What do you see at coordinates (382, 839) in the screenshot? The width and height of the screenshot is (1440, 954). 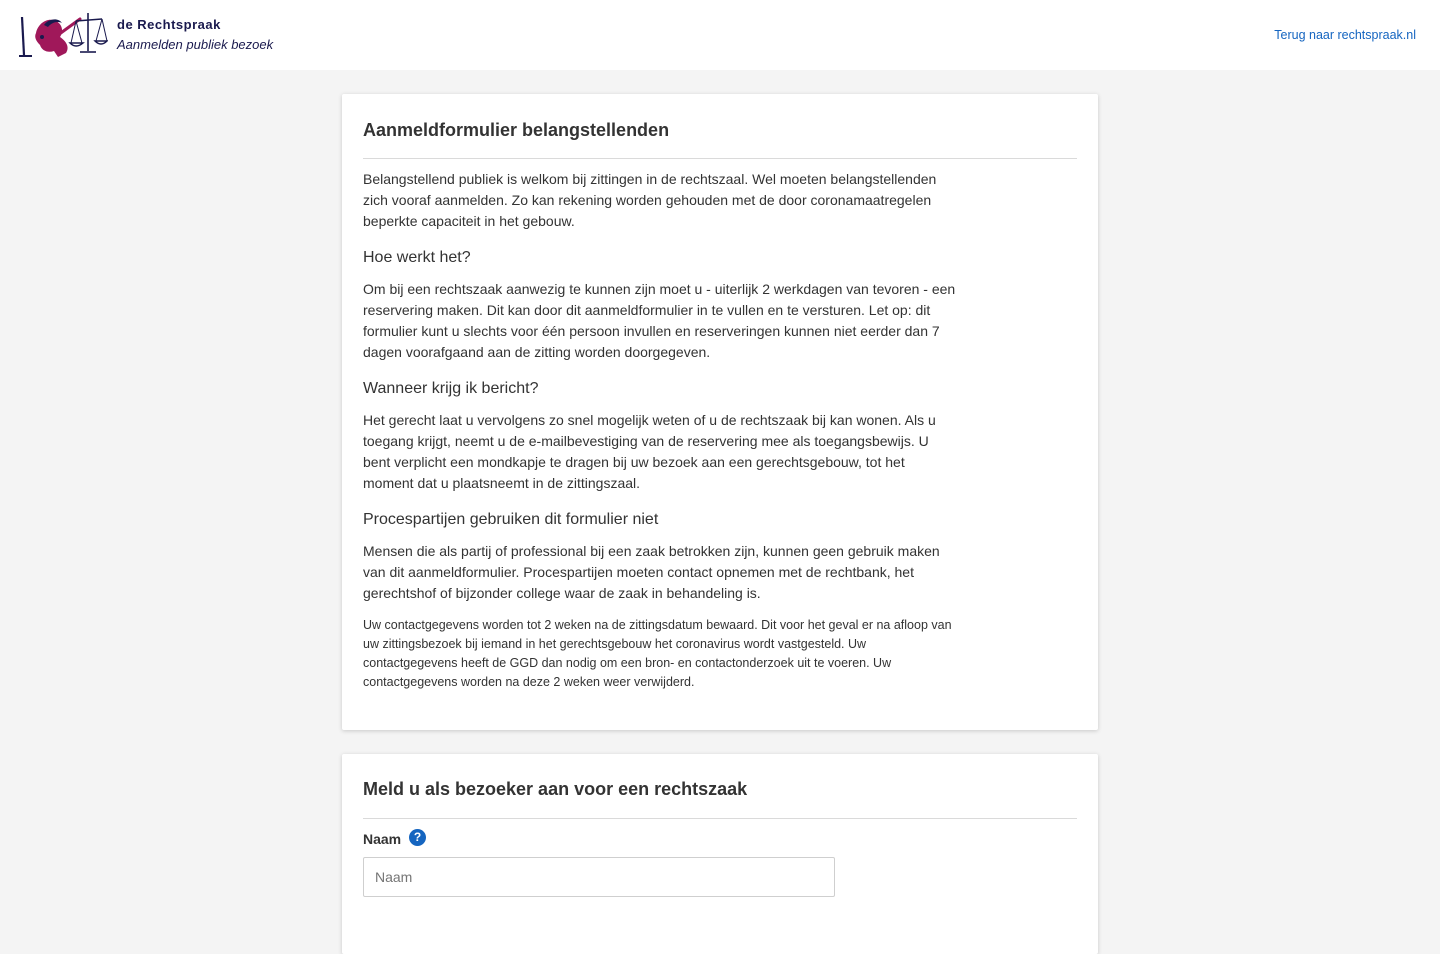 I see `name-label: Naam` at bounding box center [382, 839].